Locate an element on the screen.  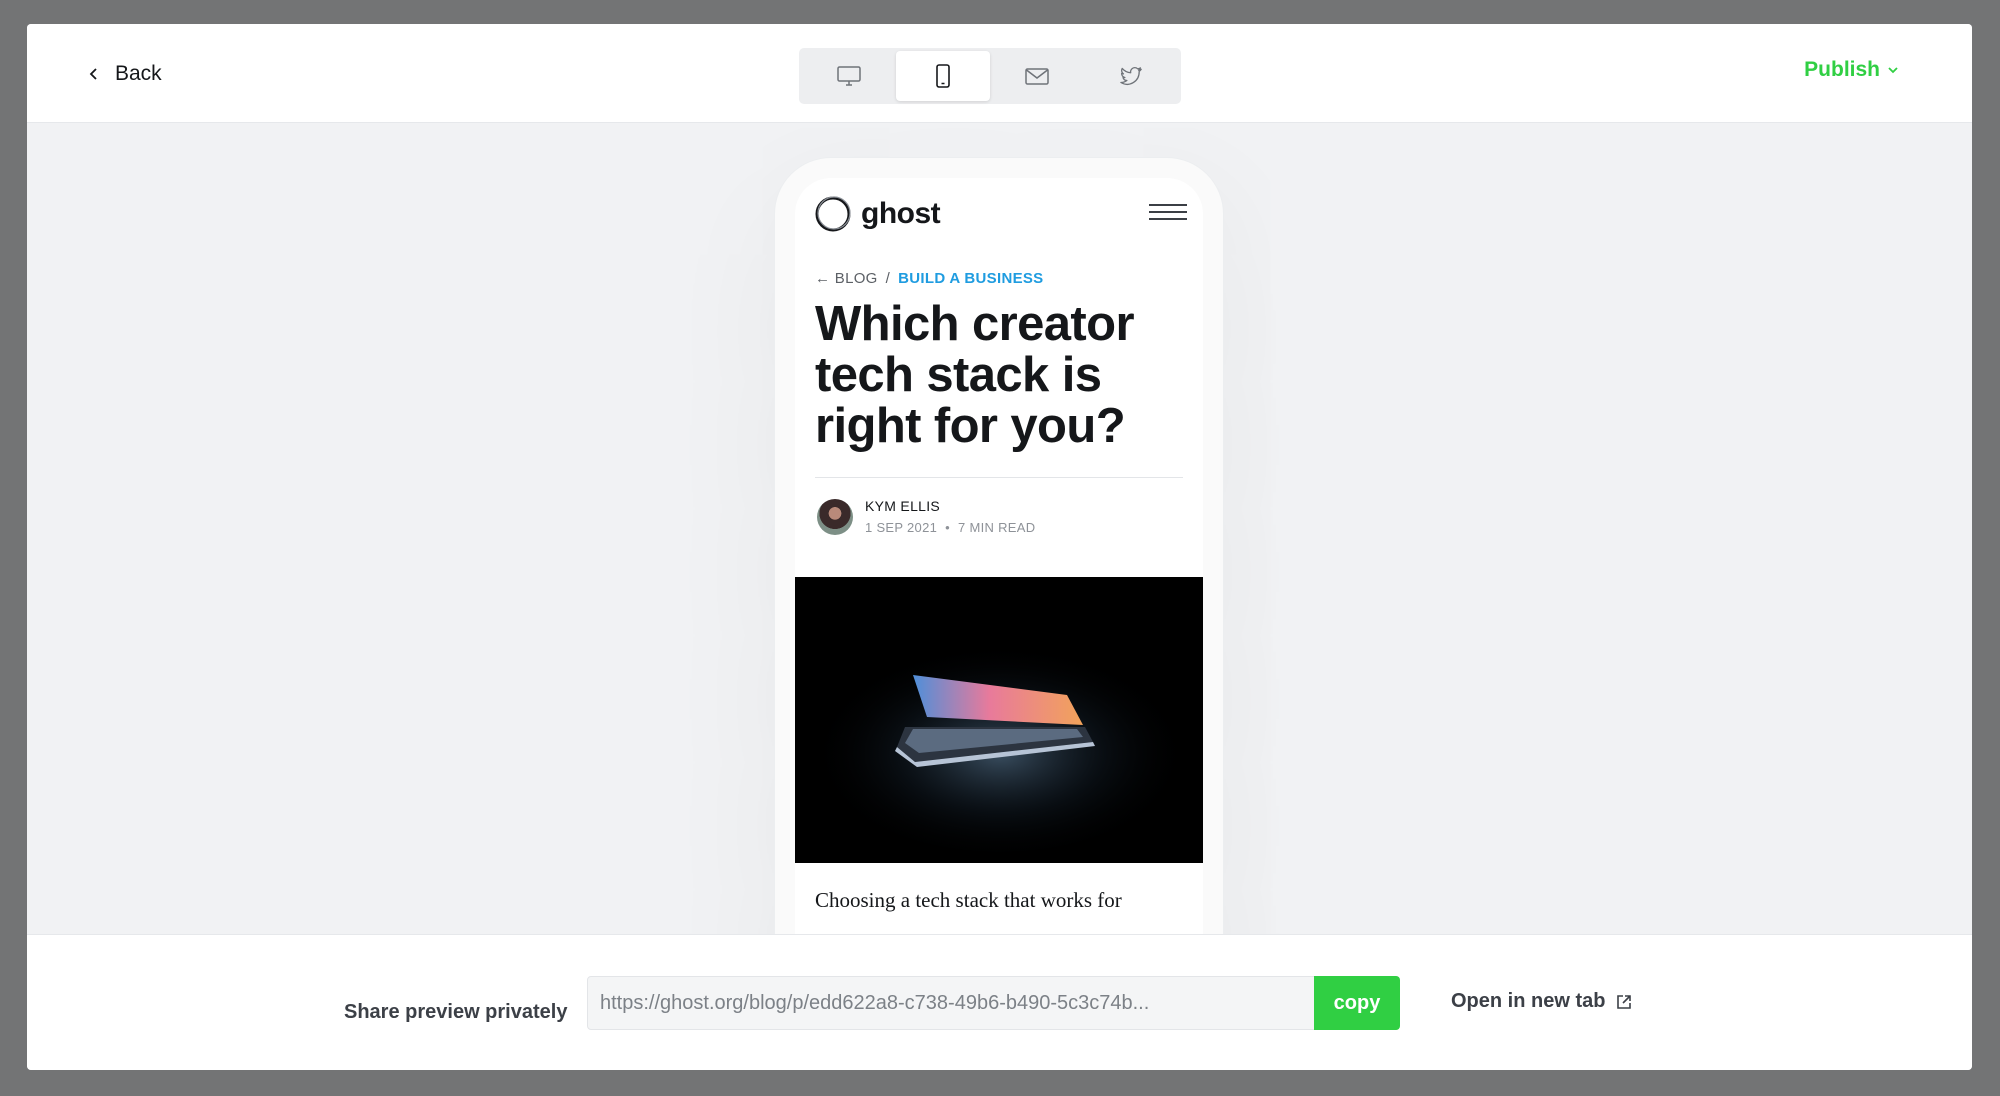
read-time: 7 MIN READ is located at coordinates (997, 527).